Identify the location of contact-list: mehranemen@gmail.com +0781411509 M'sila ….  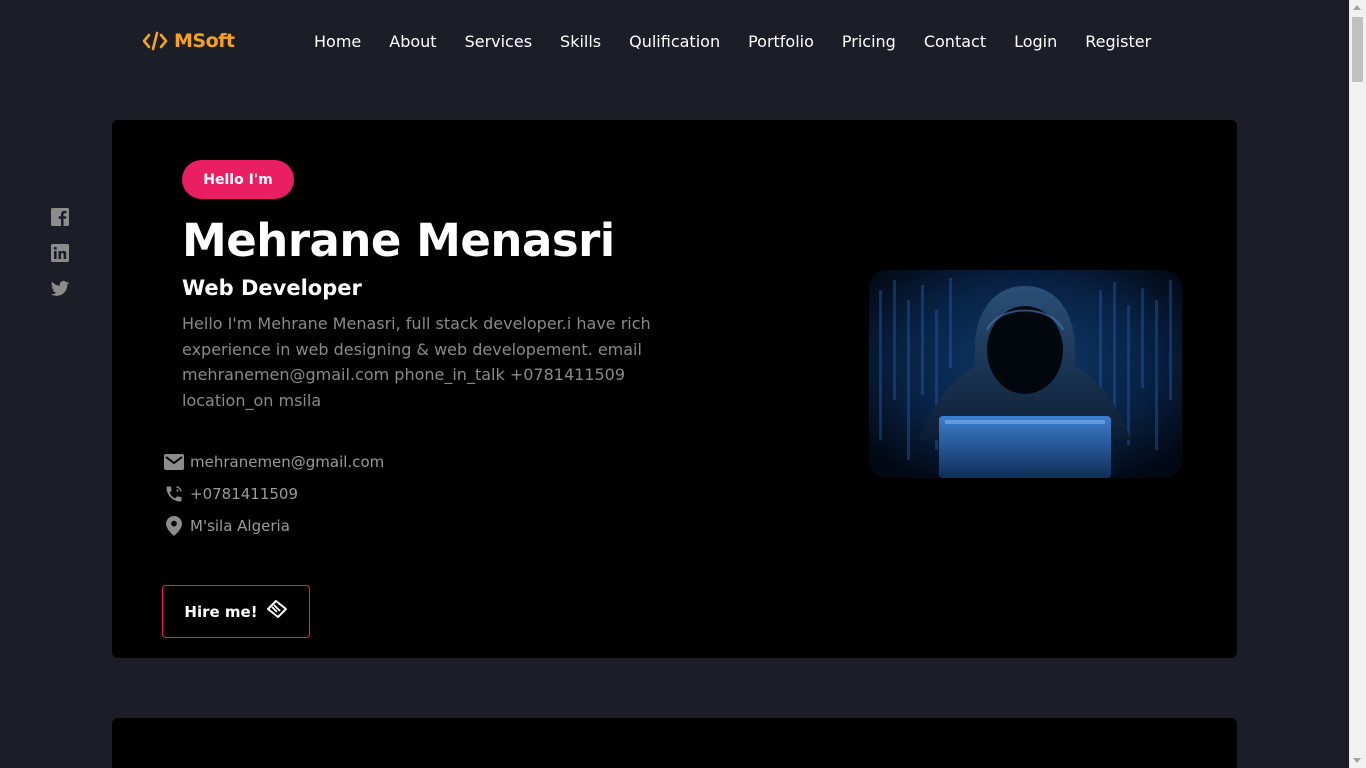
(274, 494).